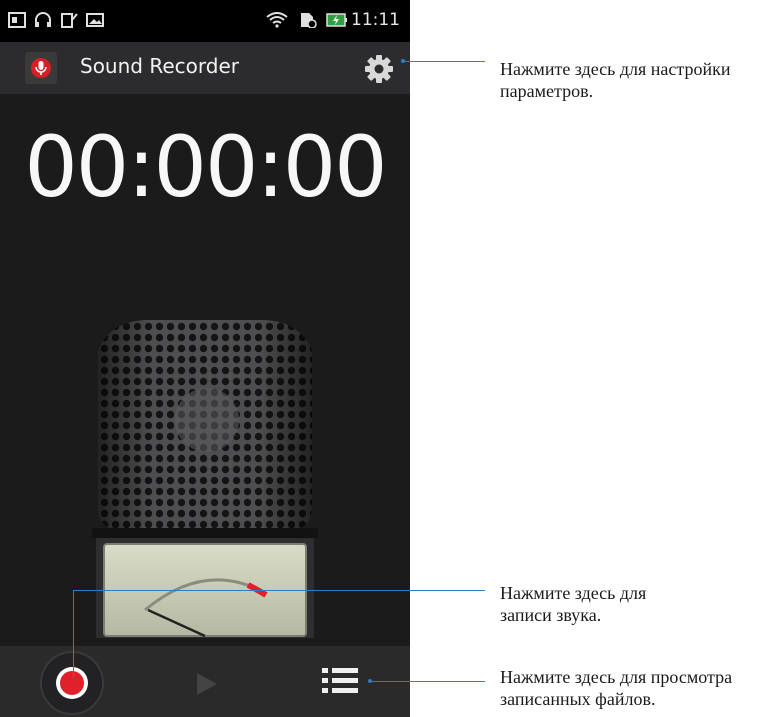 This screenshot has width=773, height=717. What do you see at coordinates (205, 21) in the screenshot?
I see `status-bar: 11:11` at bounding box center [205, 21].